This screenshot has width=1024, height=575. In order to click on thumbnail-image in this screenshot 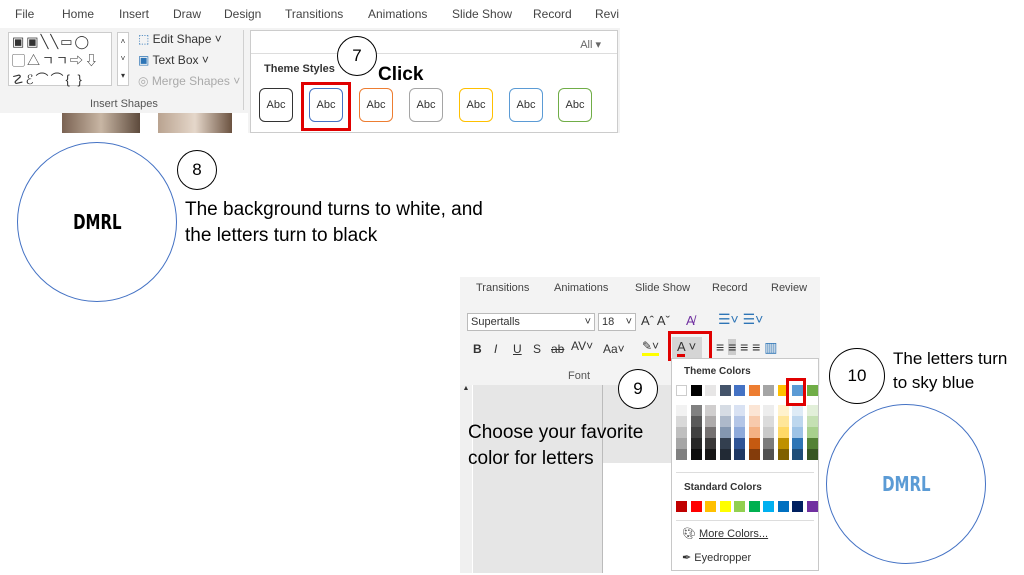, I will do `click(101, 123)`.